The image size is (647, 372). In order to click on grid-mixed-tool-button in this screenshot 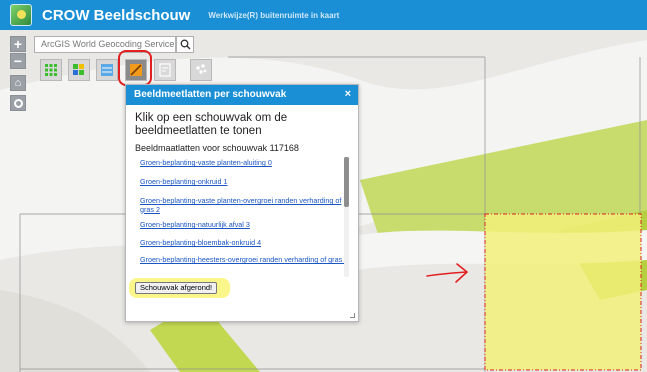, I will do `click(79, 70)`.